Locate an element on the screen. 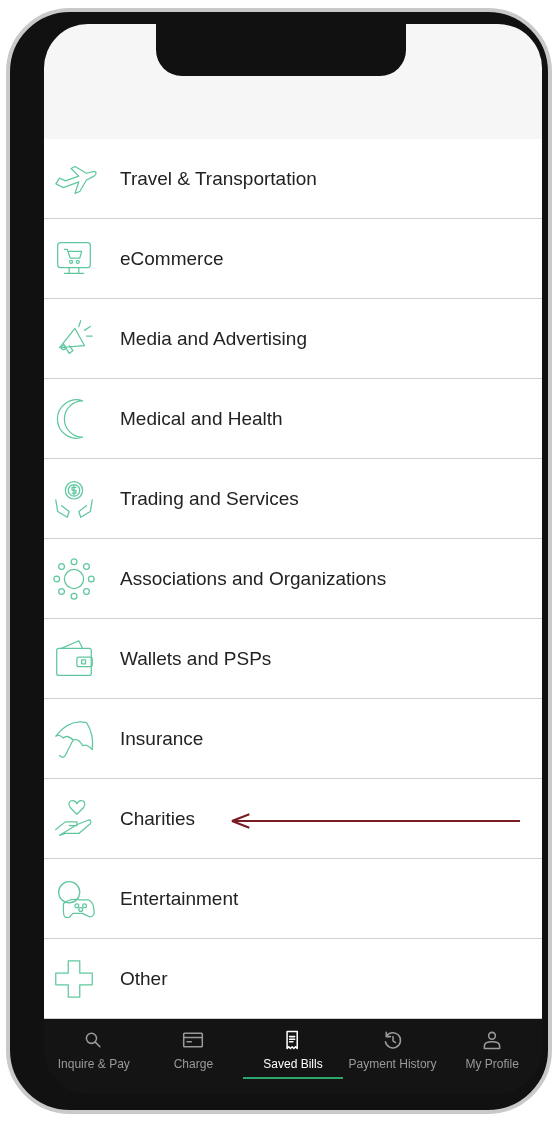  category-item: Travel & Transportation is located at coordinates (293, 179).